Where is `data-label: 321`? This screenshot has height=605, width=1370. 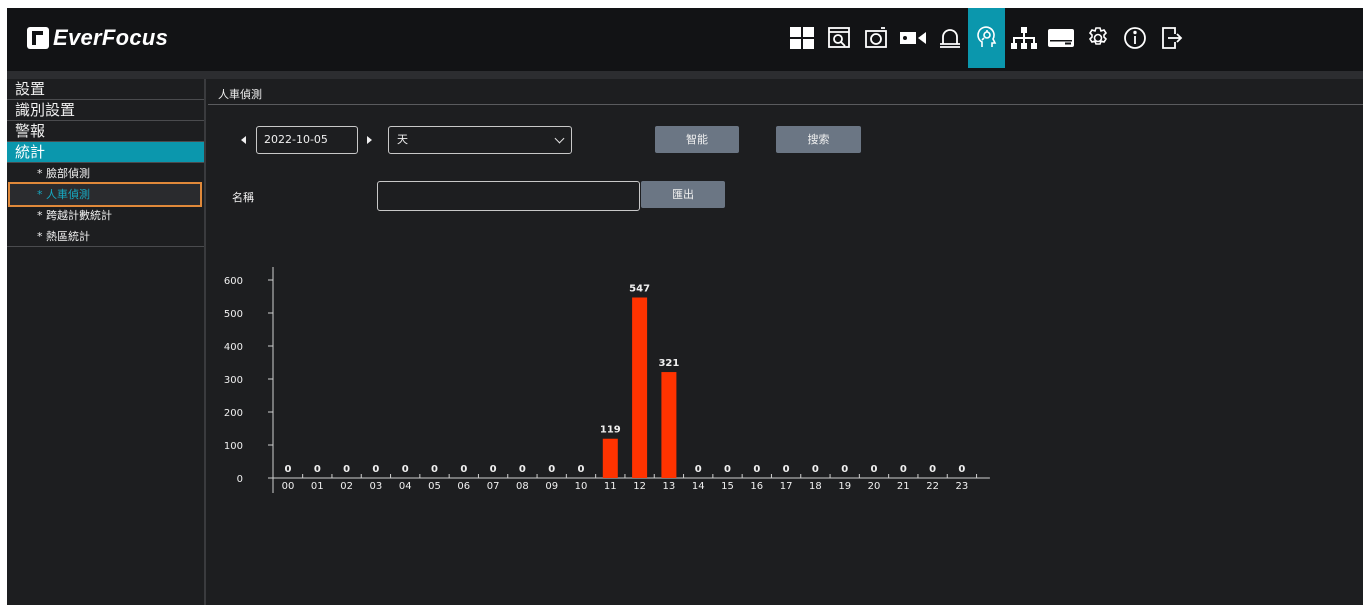
data-label: 321 is located at coordinates (668, 363).